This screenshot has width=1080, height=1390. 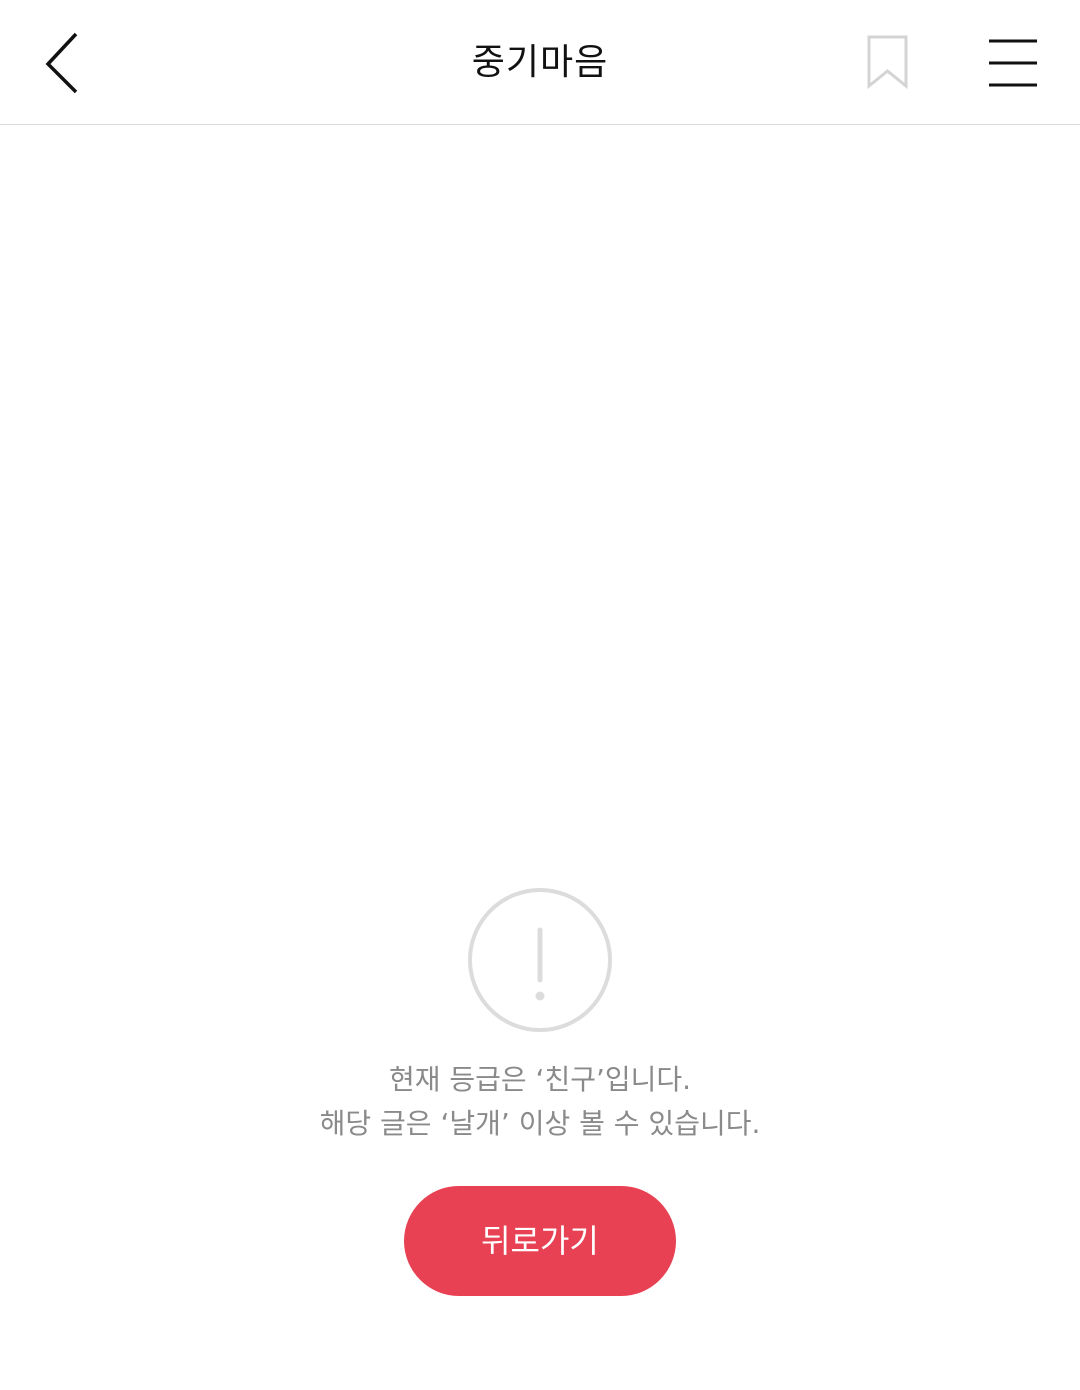 What do you see at coordinates (61, 63) in the screenshot?
I see `chevron-left-icon` at bounding box center [61, 63].